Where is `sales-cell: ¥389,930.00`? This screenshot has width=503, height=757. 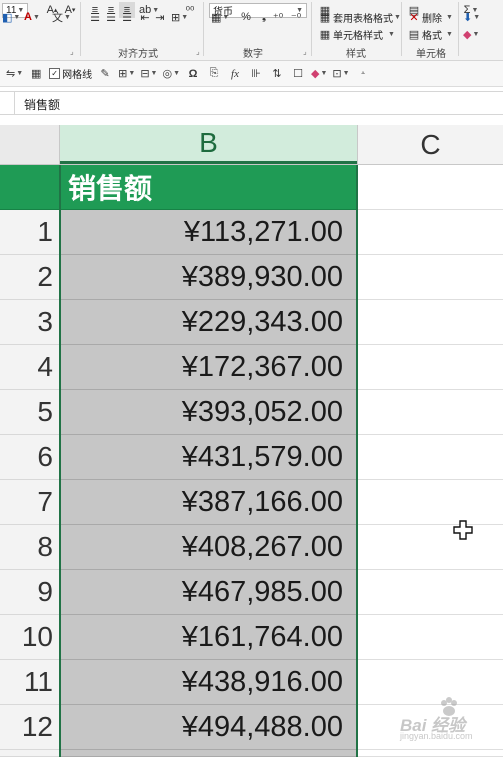 sales-cell: ¥389,930.00 is located at coordinates (208, 277).